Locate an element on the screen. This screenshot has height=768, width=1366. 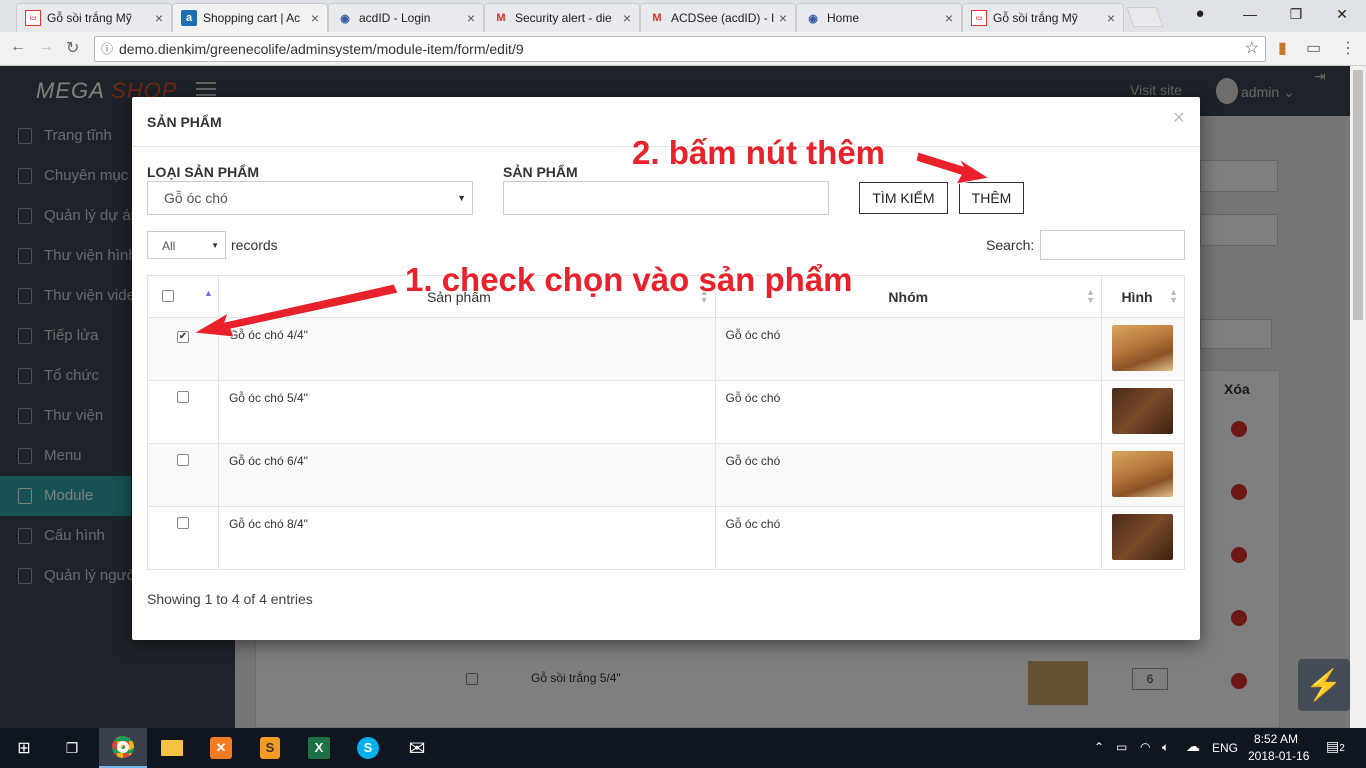
annotation-arrows is located at coordinates (591, 244).